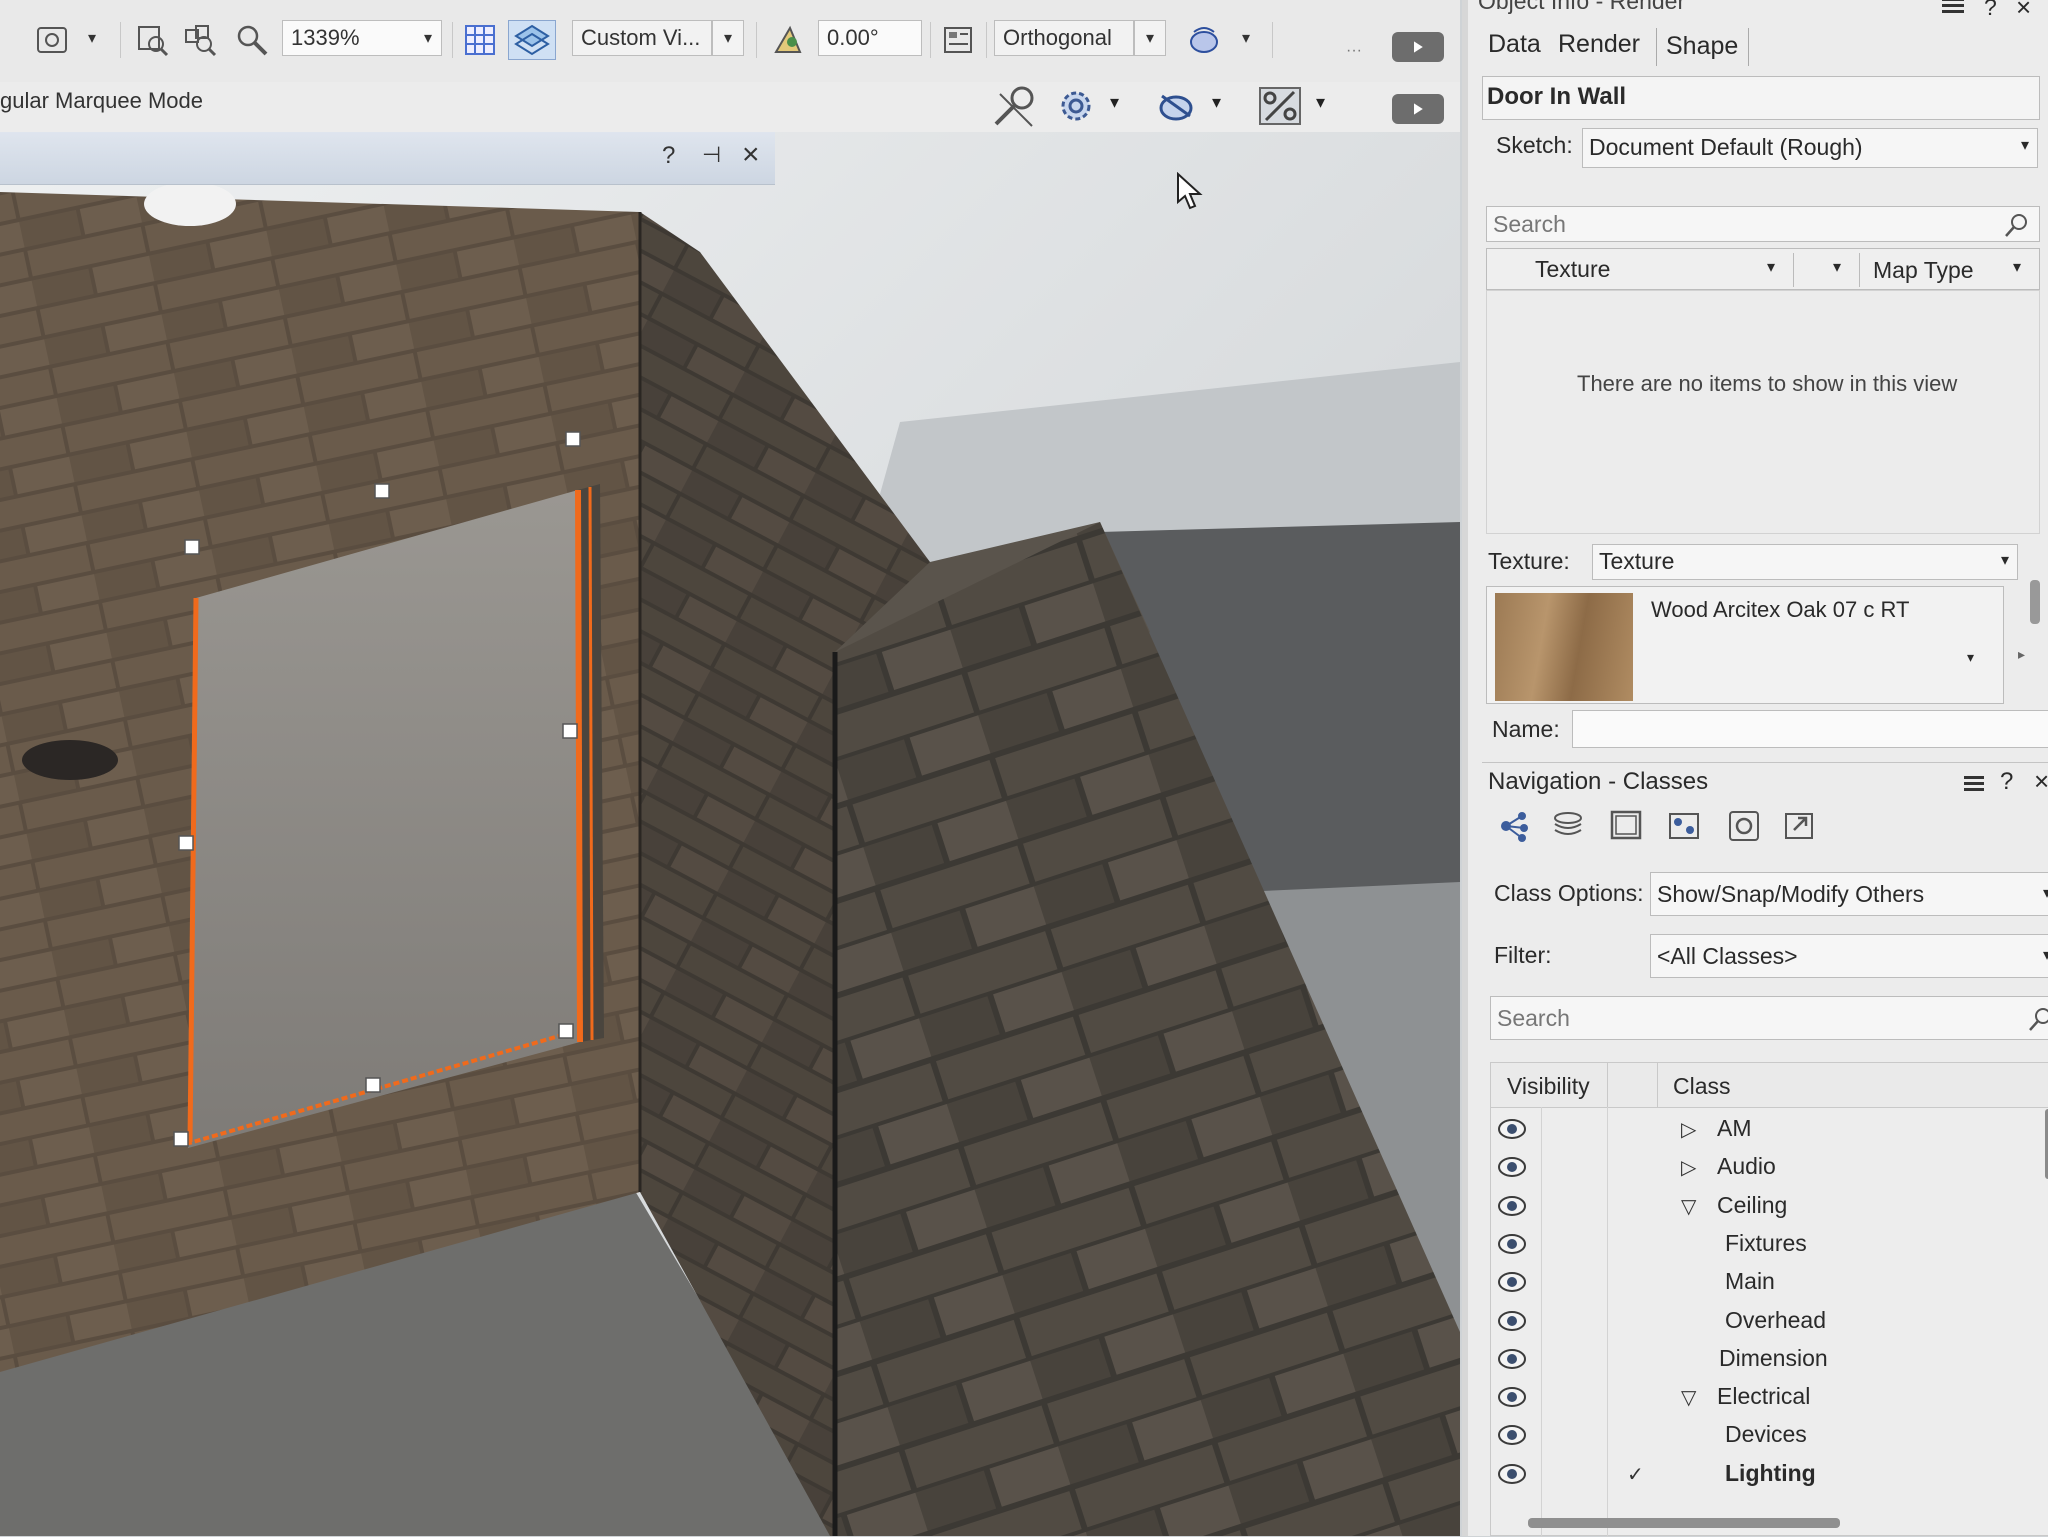 This screenshot has width=2048, height=1537. Describe the element at coordinates (1516, 828) in the screenshot. I see `nav-classes-icon` at that location.